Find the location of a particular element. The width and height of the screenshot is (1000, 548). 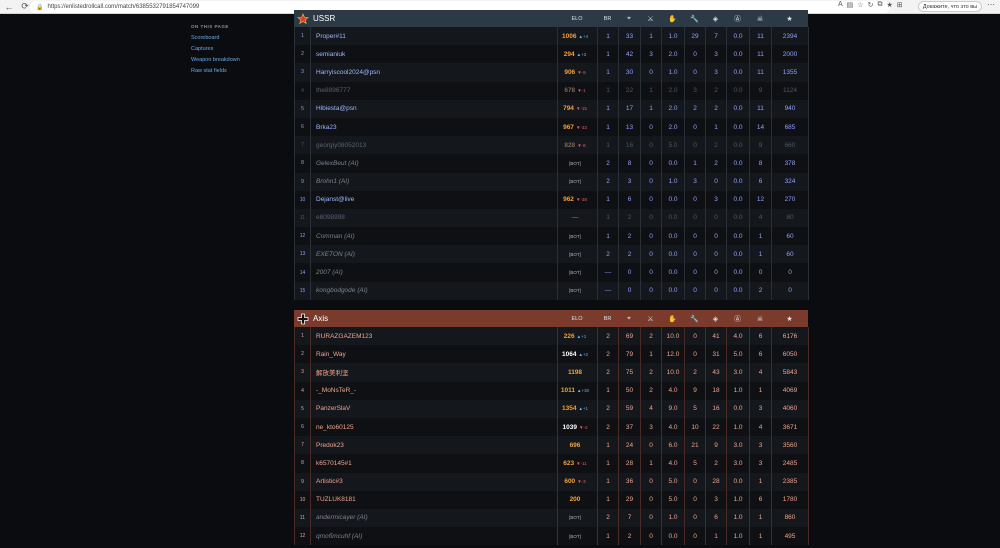

stat-cell: 1 is located at coordinates (651, 108).